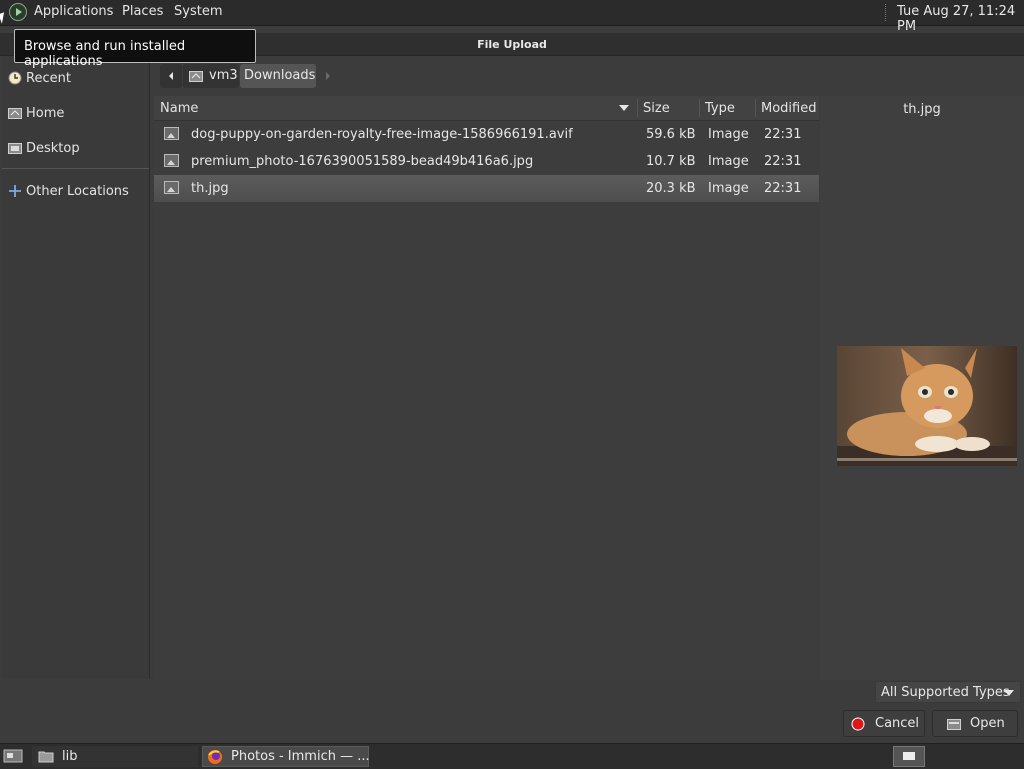 This screenshot has height=769, width=1024. Describe the element at coordinates (280, 75) in the screenshot. I see `path-segment-label: Downloads` at that location.